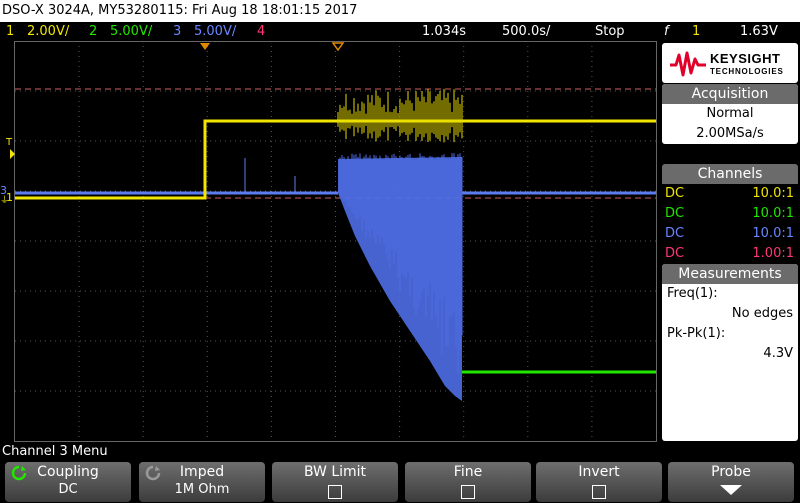  Describe the element at coordinates (335, 472) in the screenshot. I see `bw-limit-label: BW Limit` at that location.